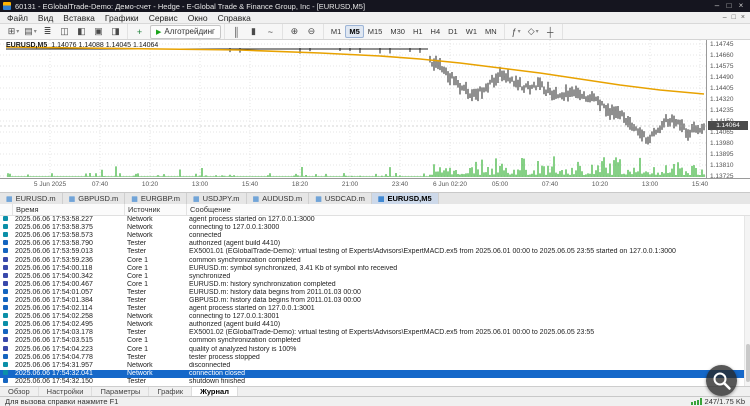 This screenshot has height=406, width=750. Describe the element at coordinates (19, 391) in the screenshot. I see `tester-tab-1: Обзор` at that location.